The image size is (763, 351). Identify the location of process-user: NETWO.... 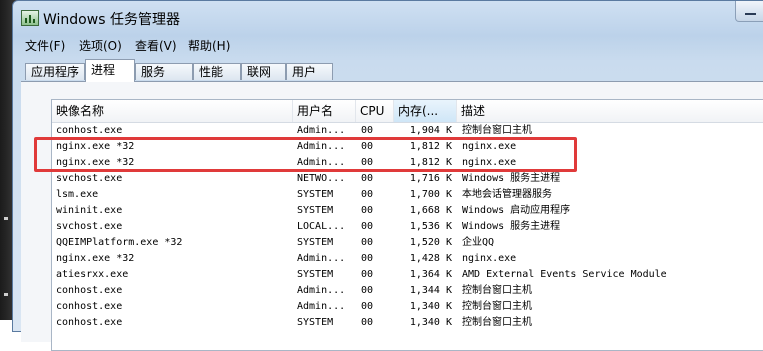
(321, 178).